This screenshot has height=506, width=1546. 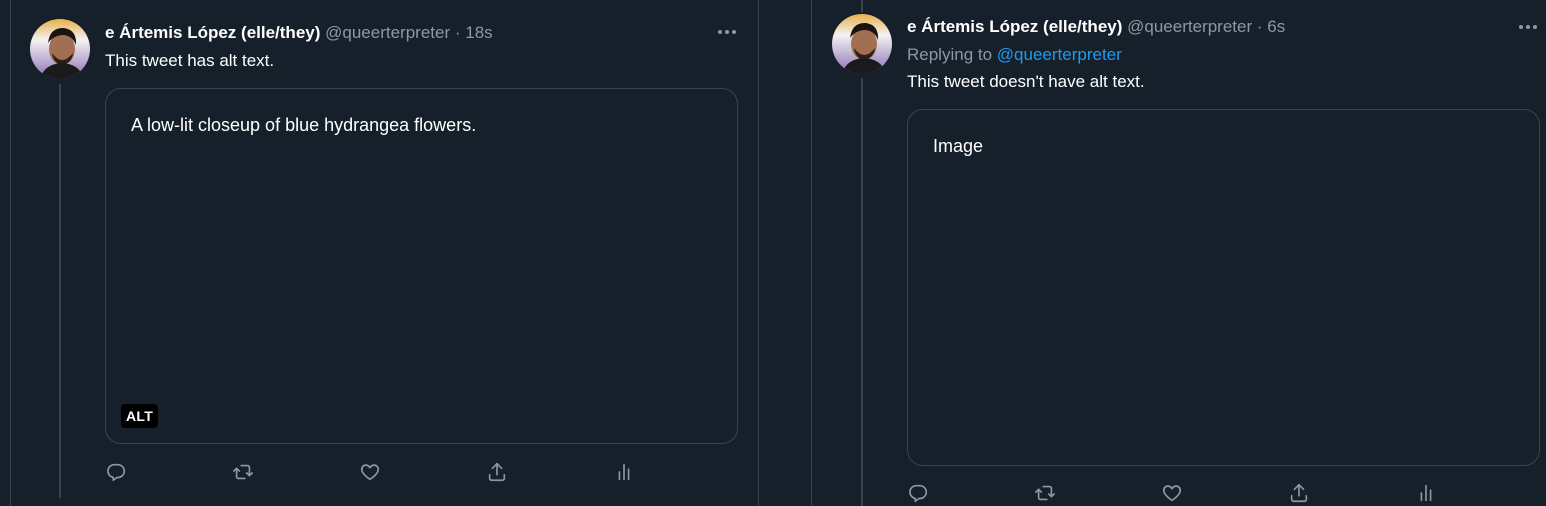 I want to click on thread-line-top, so click(x=862, y=6).